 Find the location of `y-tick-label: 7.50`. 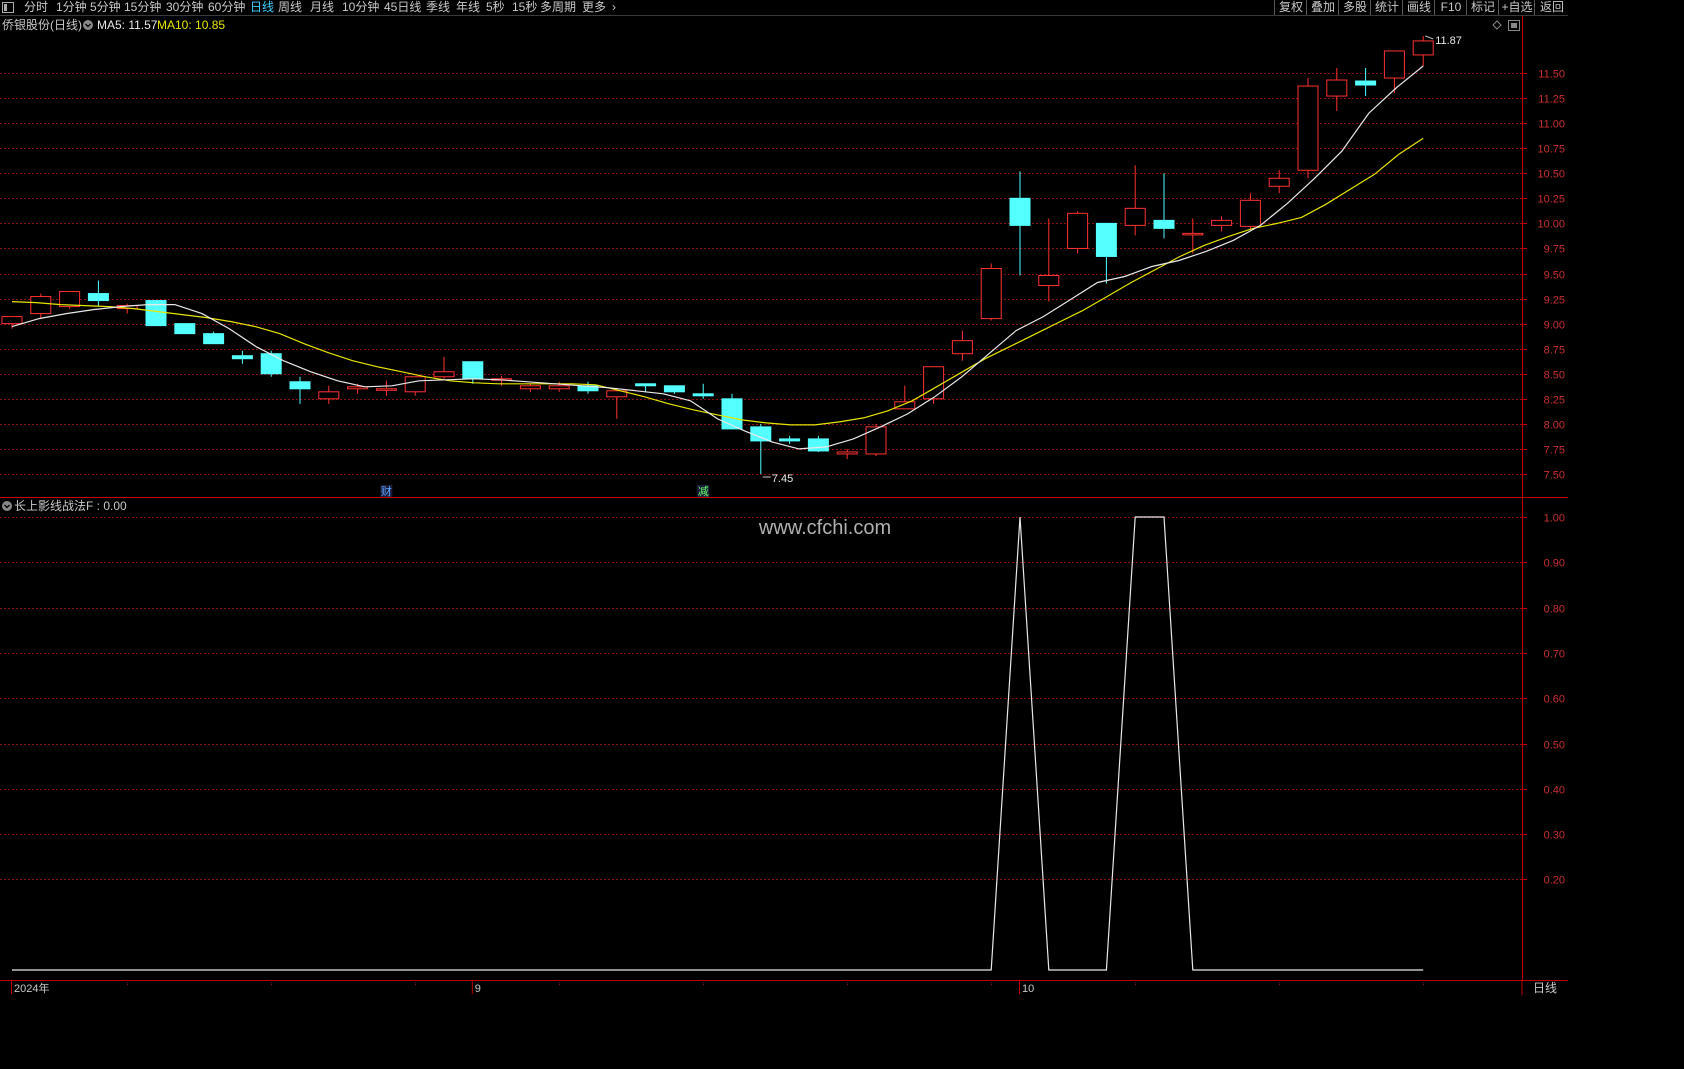

y-tick-label: 7.50 is located at coordinates (1554, 476).